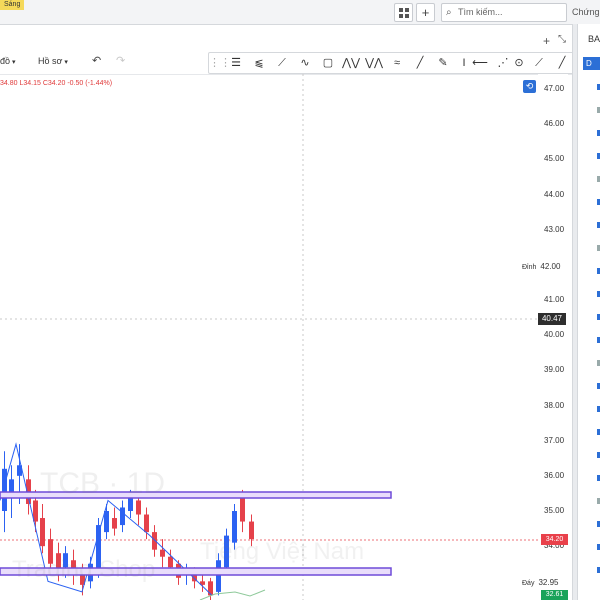 The width and height of the screenshot is (600, 600). I want to click on trend-line-icon: ⟋, so click(282, 63).